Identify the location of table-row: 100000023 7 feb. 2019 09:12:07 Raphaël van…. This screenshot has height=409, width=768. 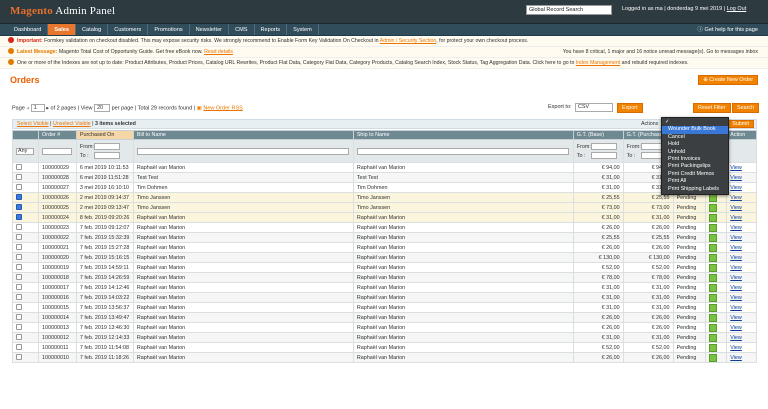
(384, 227).